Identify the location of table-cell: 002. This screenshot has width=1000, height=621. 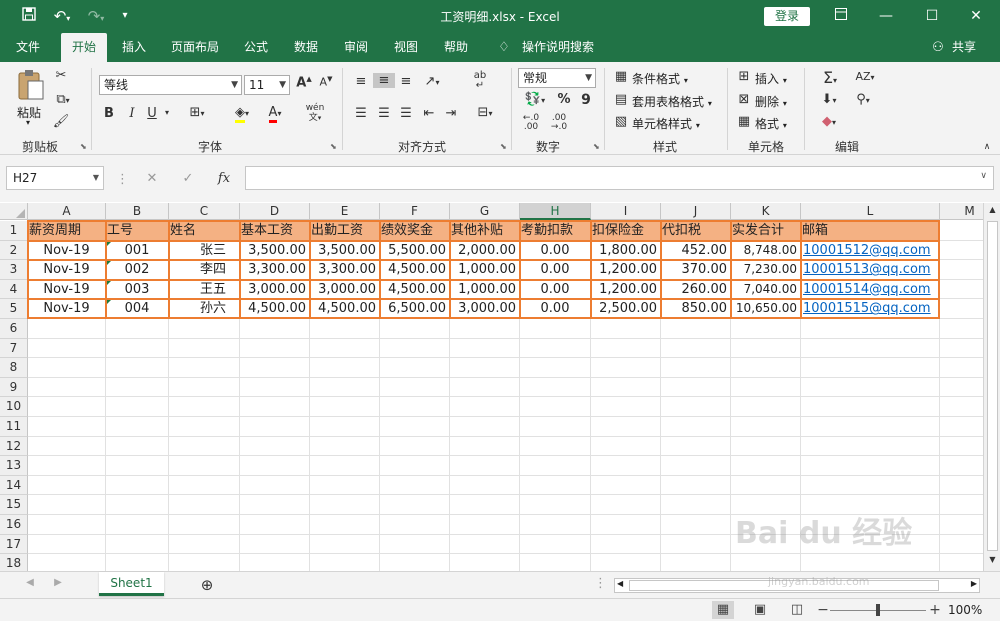
(137, 270).